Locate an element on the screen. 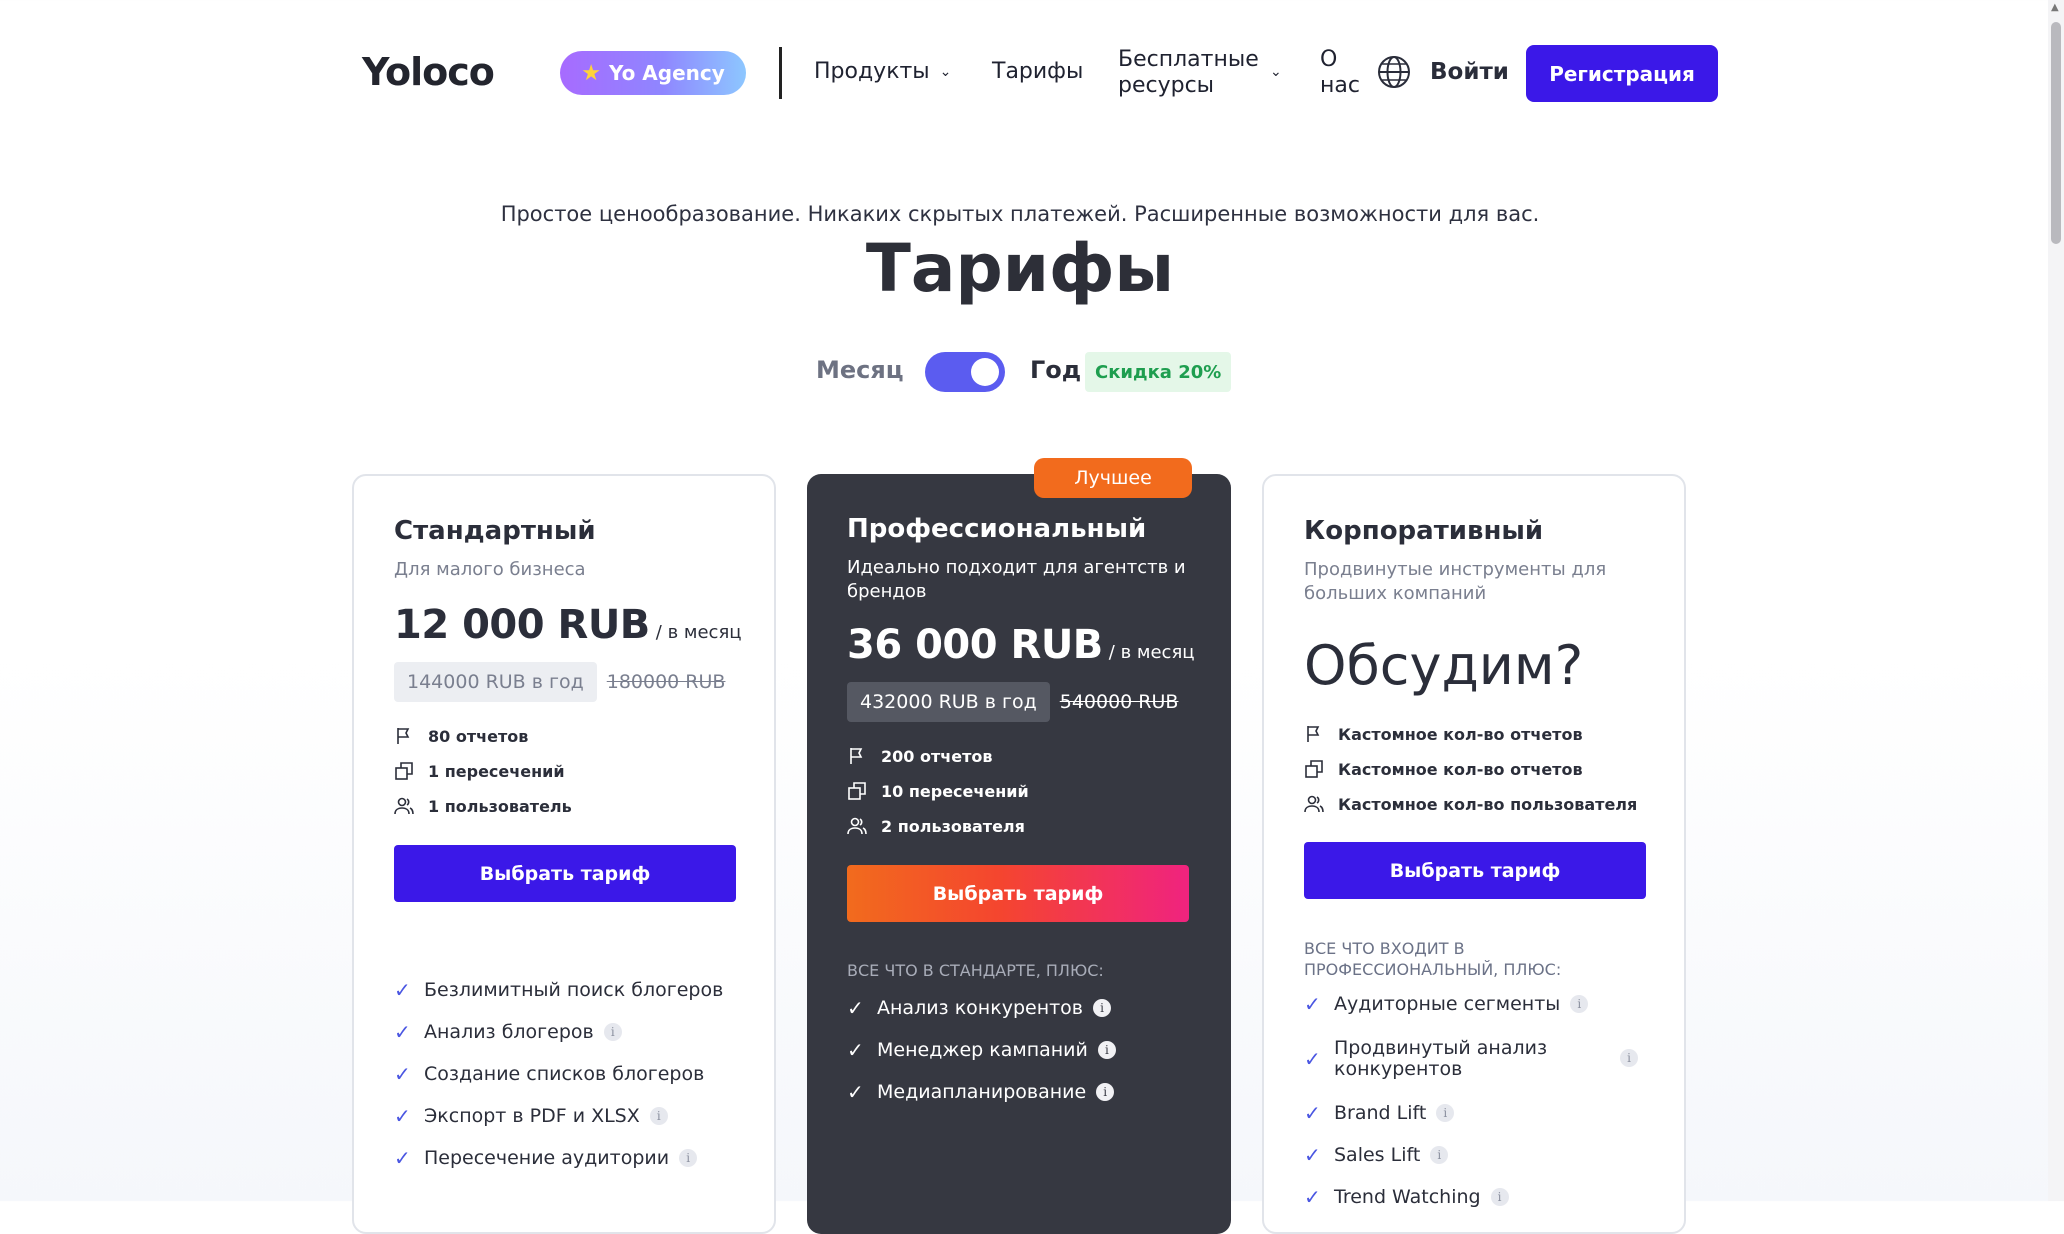 The height and width of the screenshot is (1234, 2064). billing-year-label: Год is located at coordinates (1055, 370).